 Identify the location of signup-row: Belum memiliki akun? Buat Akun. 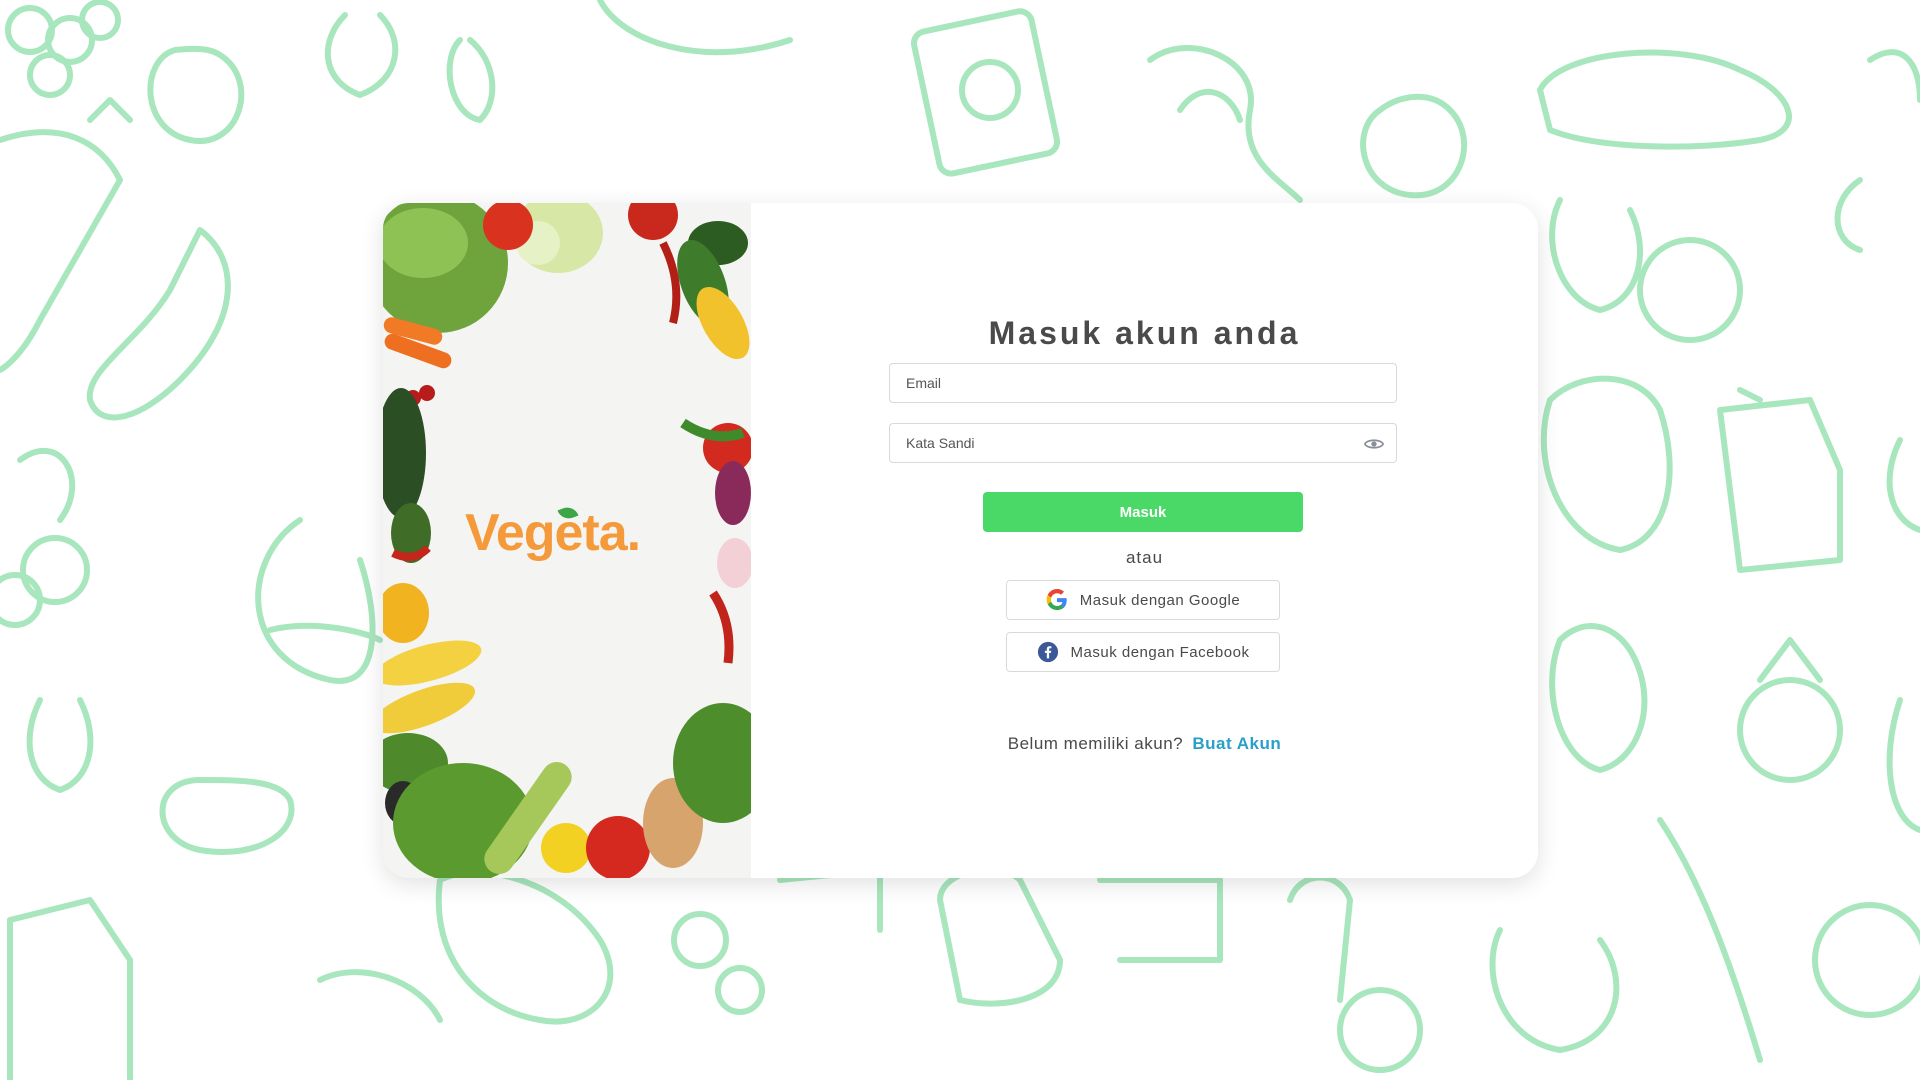
(1144, 744).